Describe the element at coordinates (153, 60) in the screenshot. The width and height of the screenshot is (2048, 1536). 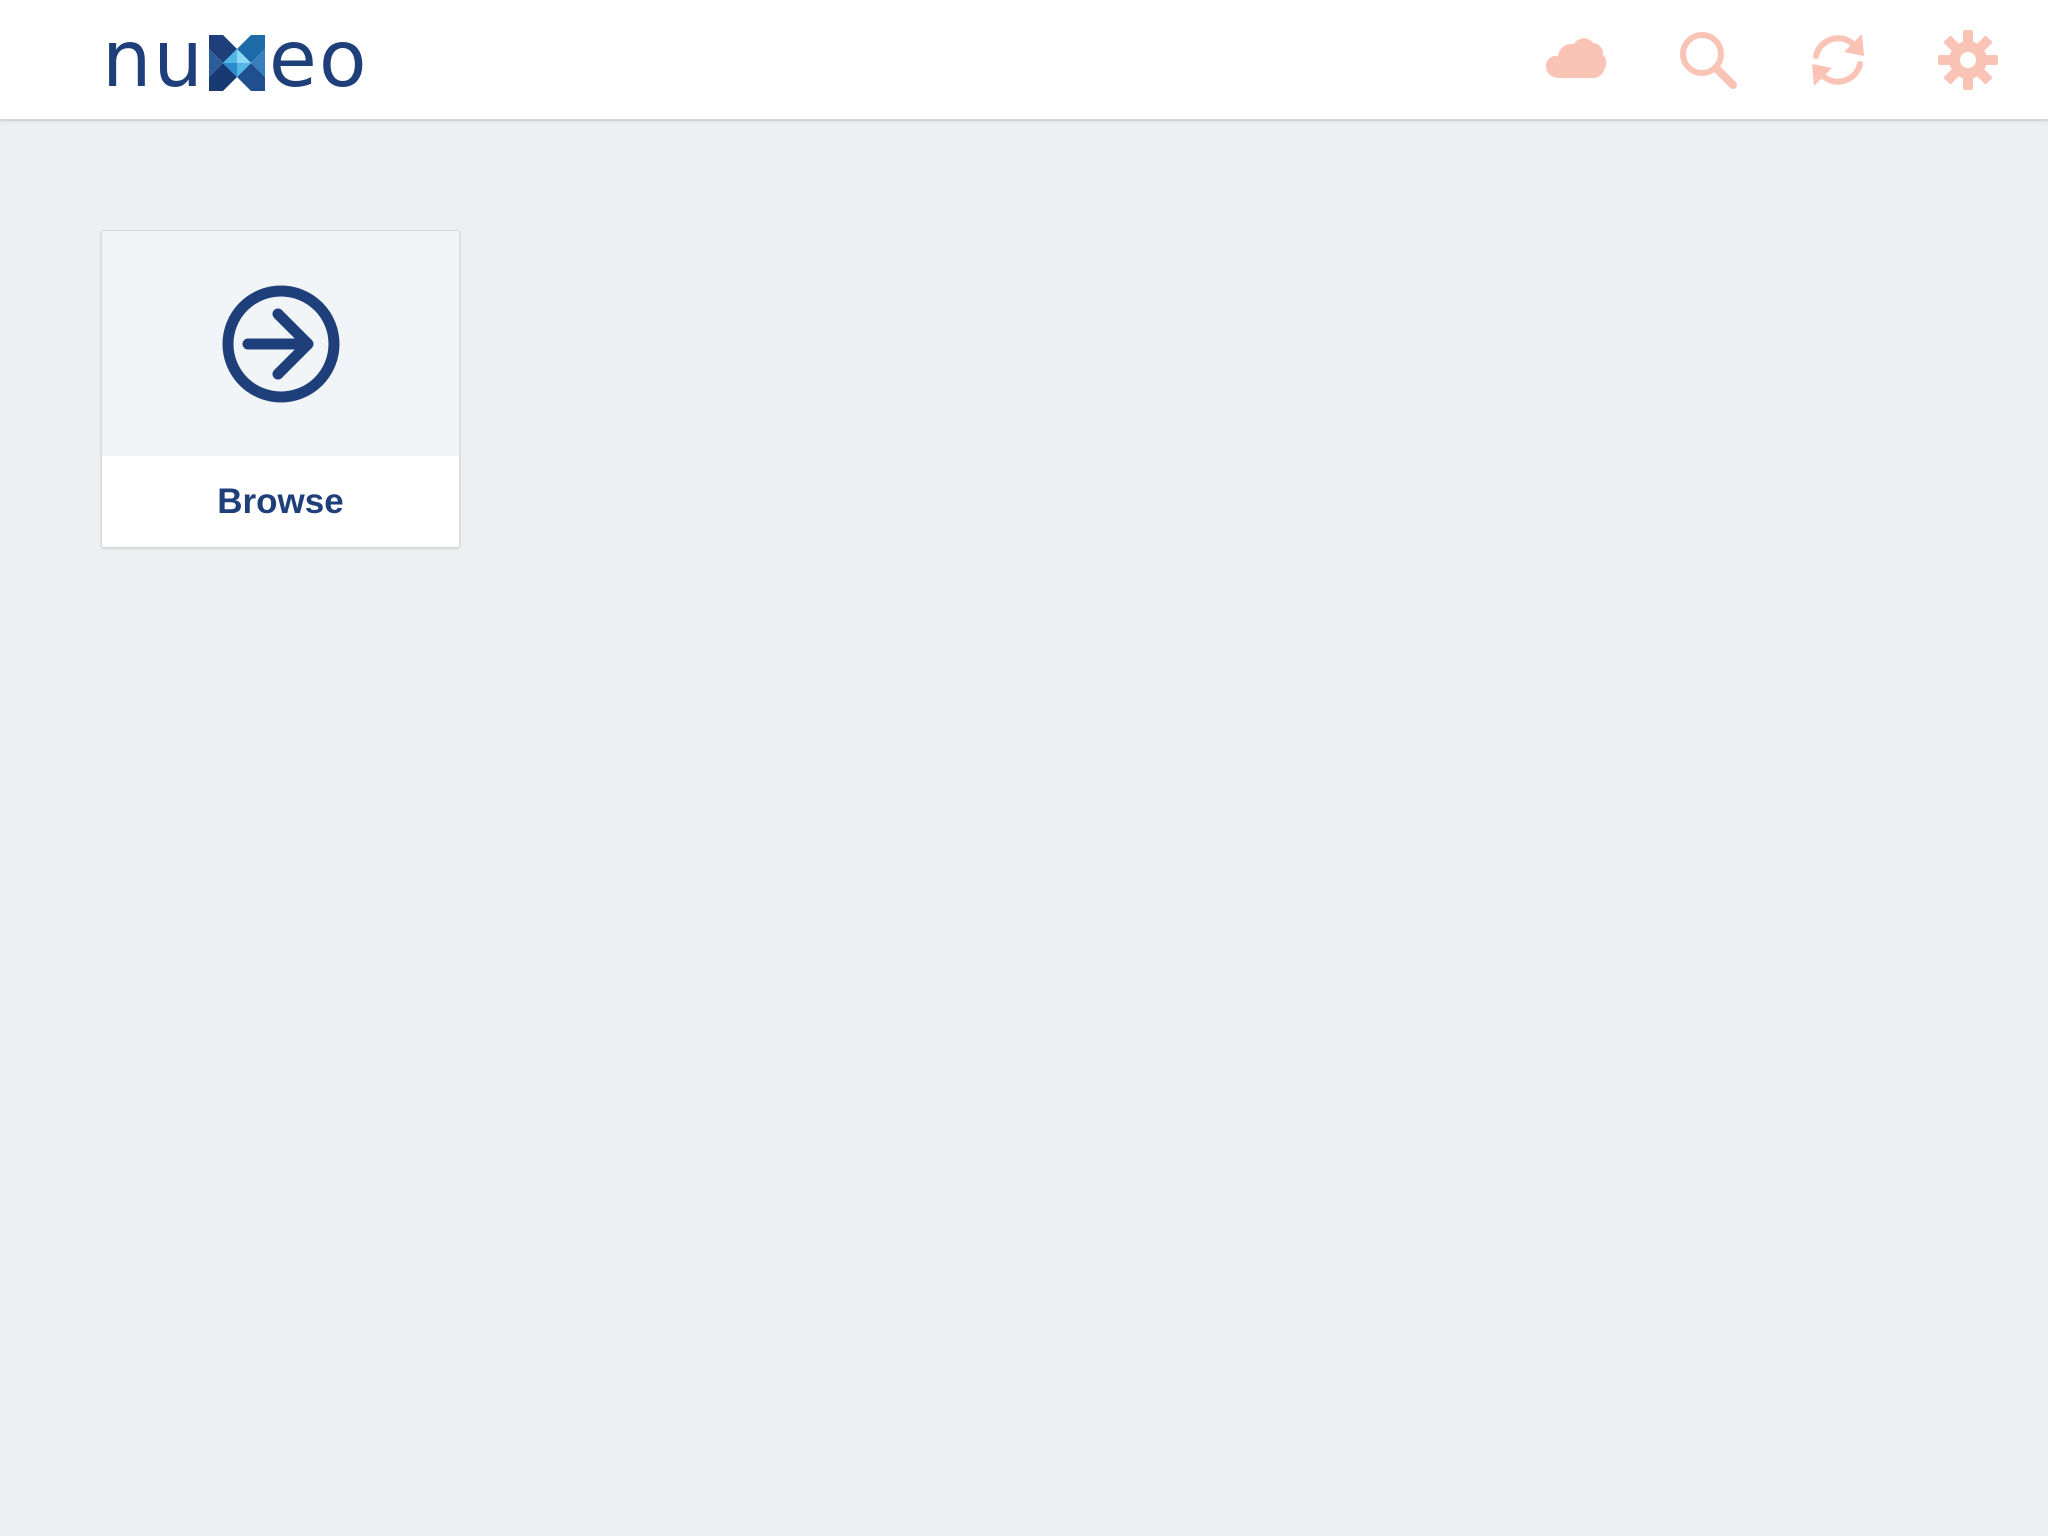
I see `logo-text-start: nu` at that location.